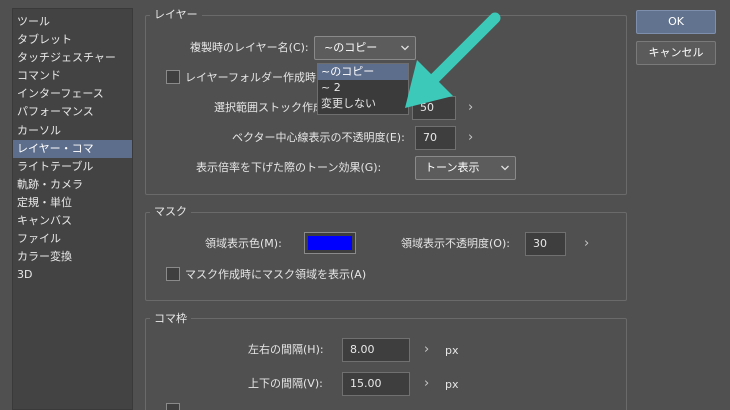  Describe the element at coordinates (586, 244) in the screenshot. I see `area-opacity-expand-icon: ›` at that location.